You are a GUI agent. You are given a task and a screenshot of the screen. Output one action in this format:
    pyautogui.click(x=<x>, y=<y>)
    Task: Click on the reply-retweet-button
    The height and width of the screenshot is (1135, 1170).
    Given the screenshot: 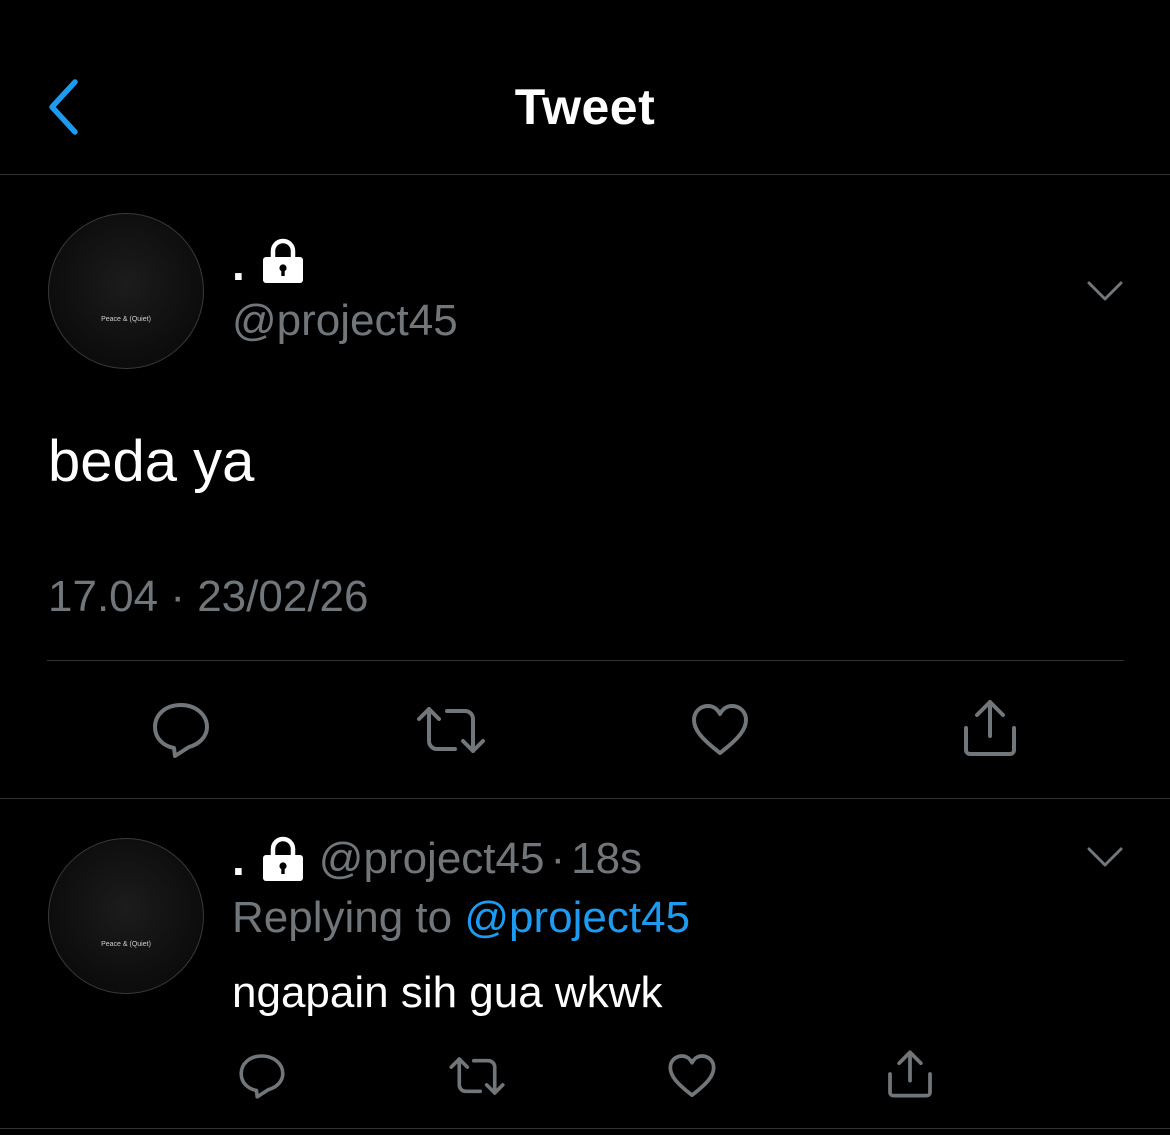 What is the action you would take?
    pyautogui.click(x=477, y=1076)
    